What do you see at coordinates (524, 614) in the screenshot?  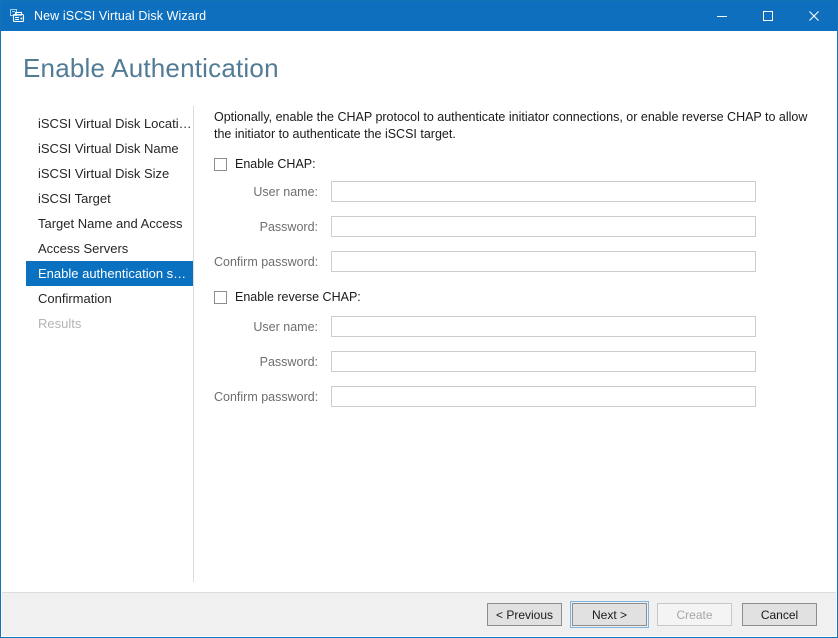 I see `previous-button: < Previous` at bounding box center [524, 614].